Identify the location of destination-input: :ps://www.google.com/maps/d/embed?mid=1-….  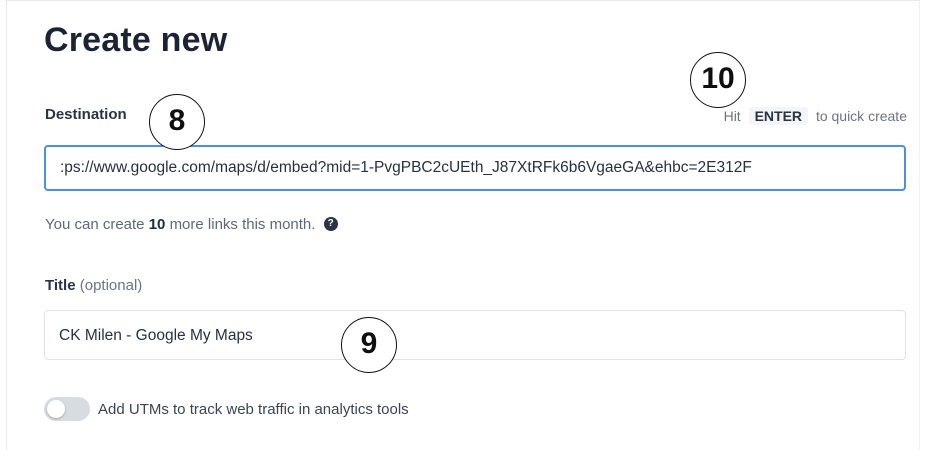
(475, 168).